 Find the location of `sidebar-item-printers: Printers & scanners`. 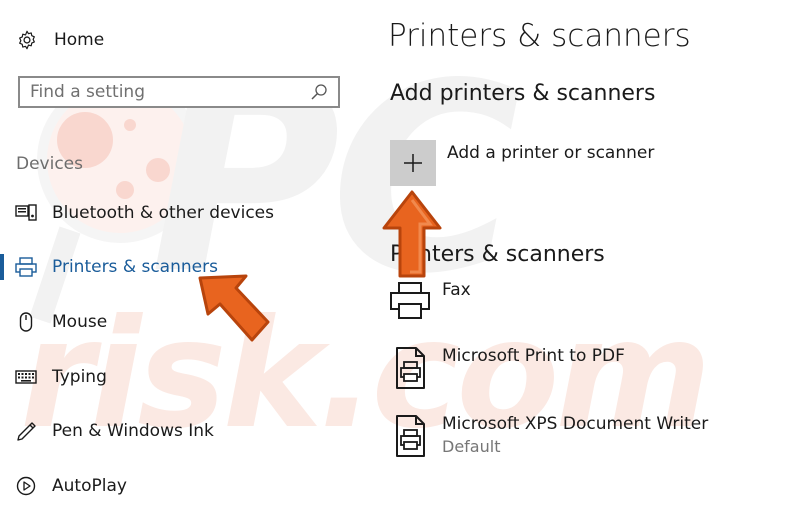

sidebar-item-printers: Printers & scanners is located at coordinates (150, 267).